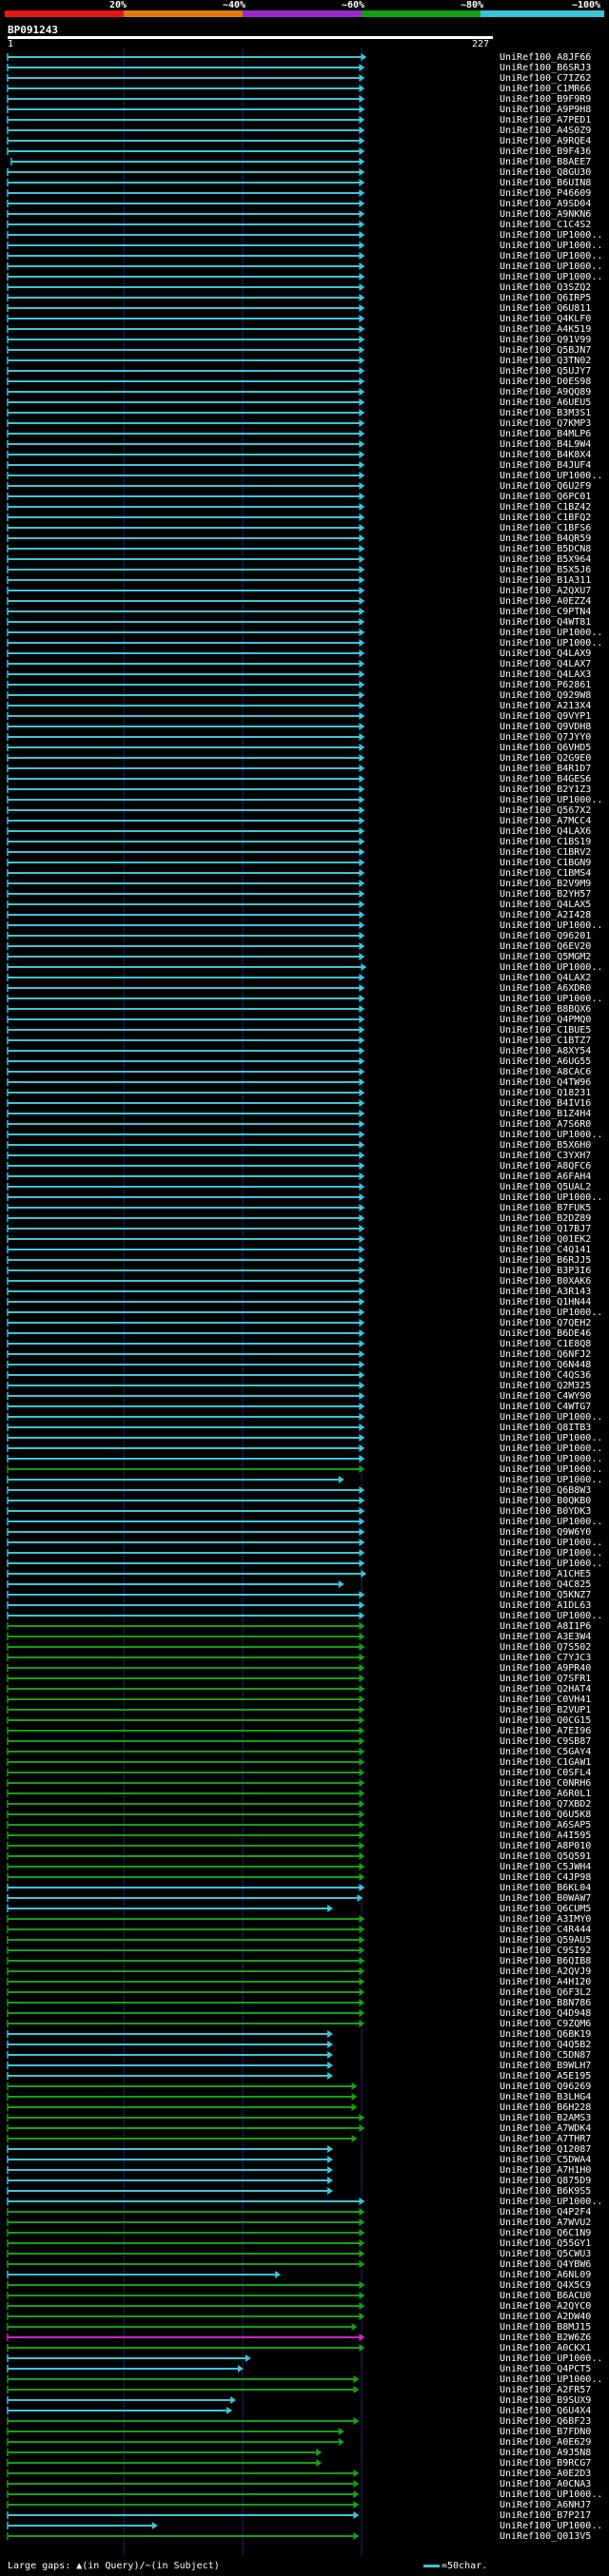 The height and width of the screenshot is (2576, 609). Describe the element at coordinates (545, 538) in the screenshot. I see `hit-name: UniRef100_B4QR59` at that location.